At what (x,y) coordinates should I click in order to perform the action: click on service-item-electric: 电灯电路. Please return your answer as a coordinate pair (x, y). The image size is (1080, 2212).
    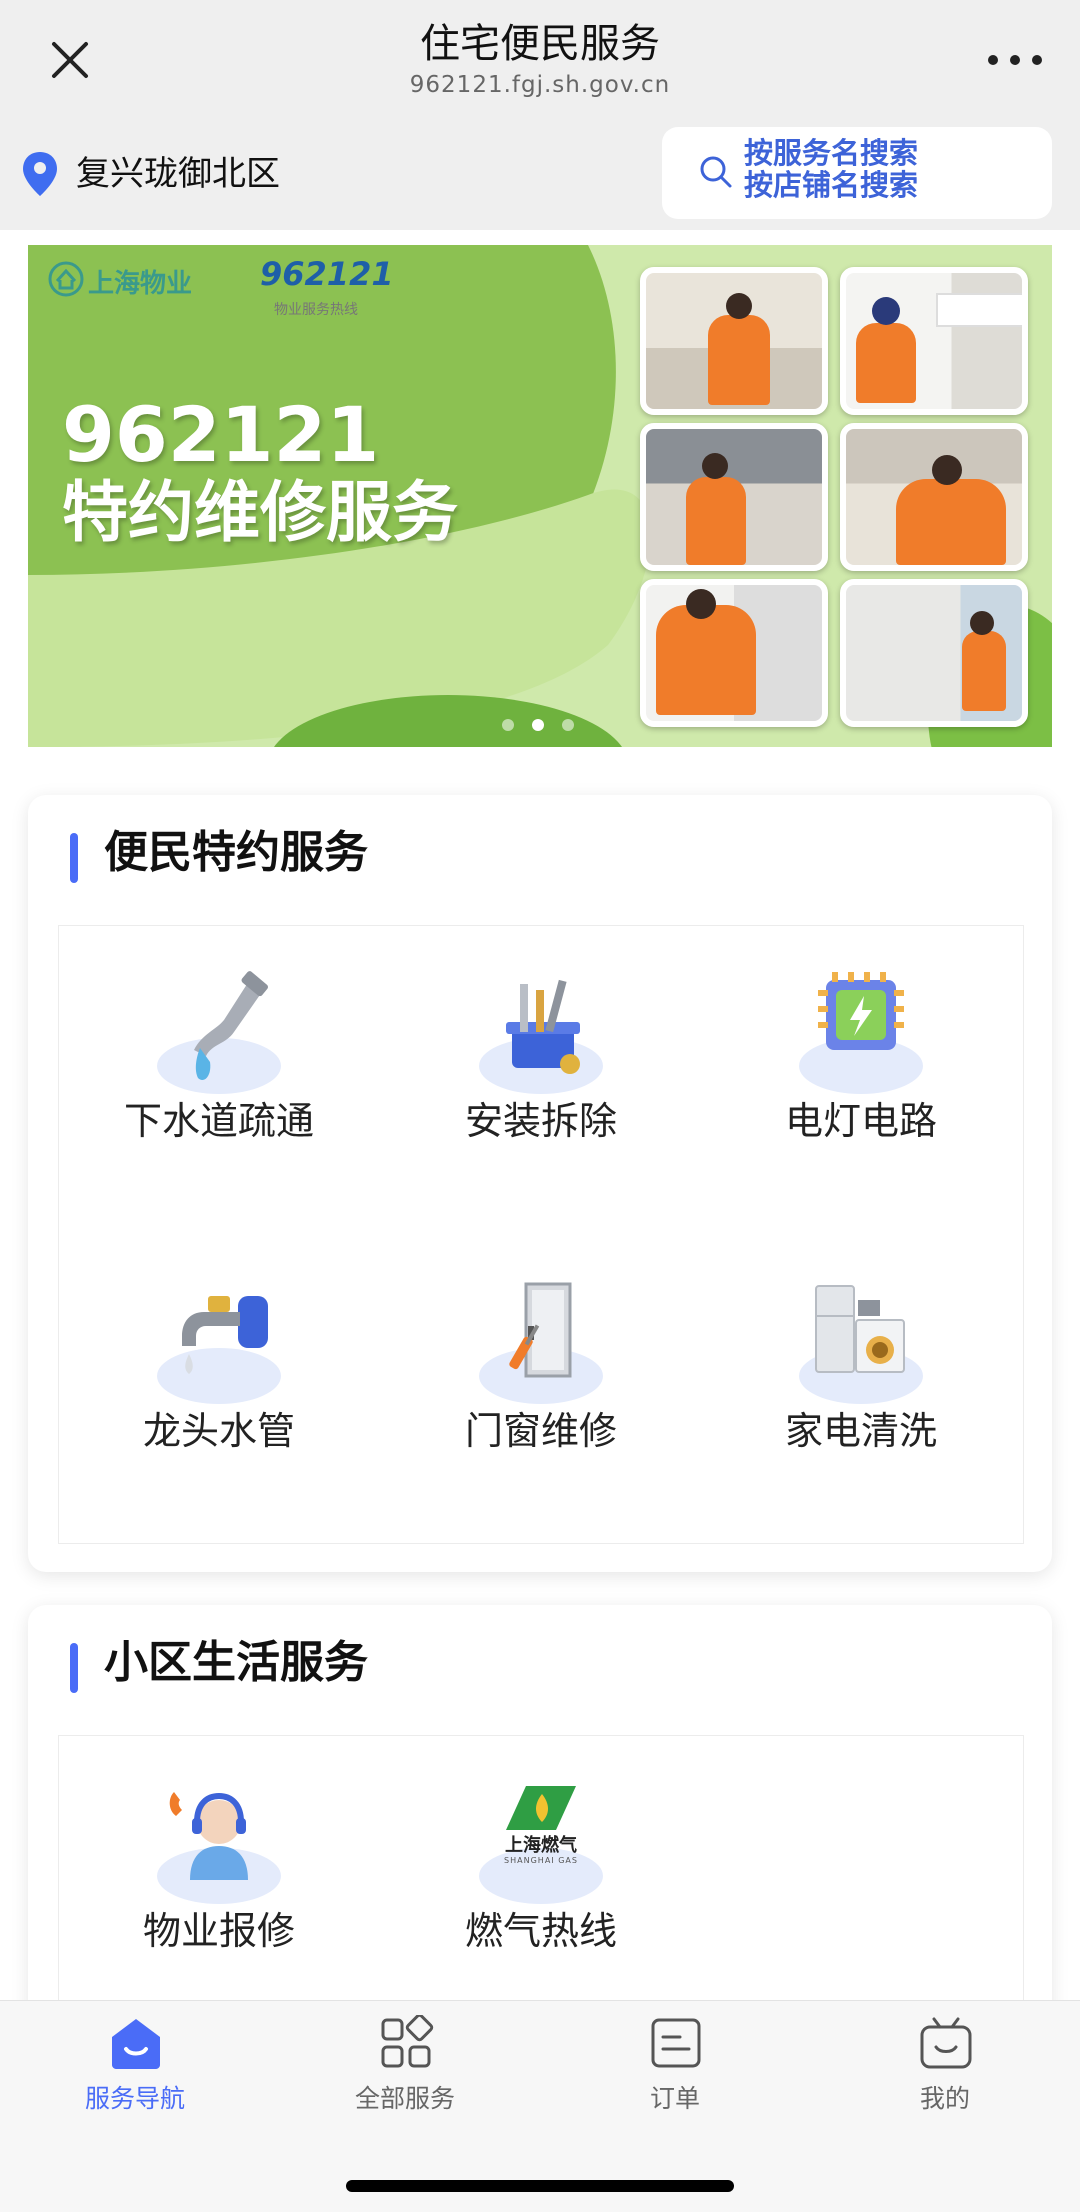
    Looking at the image, I should click on (861, 1076).